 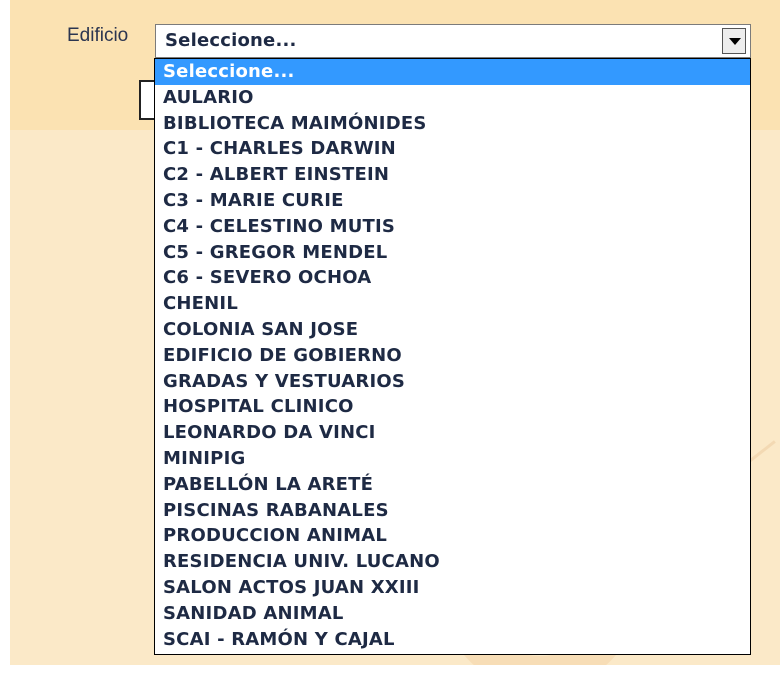 What do you see at coordinates (452, 511) in the screenshot?
I see `dropdown-option: PISCINAS RABANALES` at bounding box center [452, 511].